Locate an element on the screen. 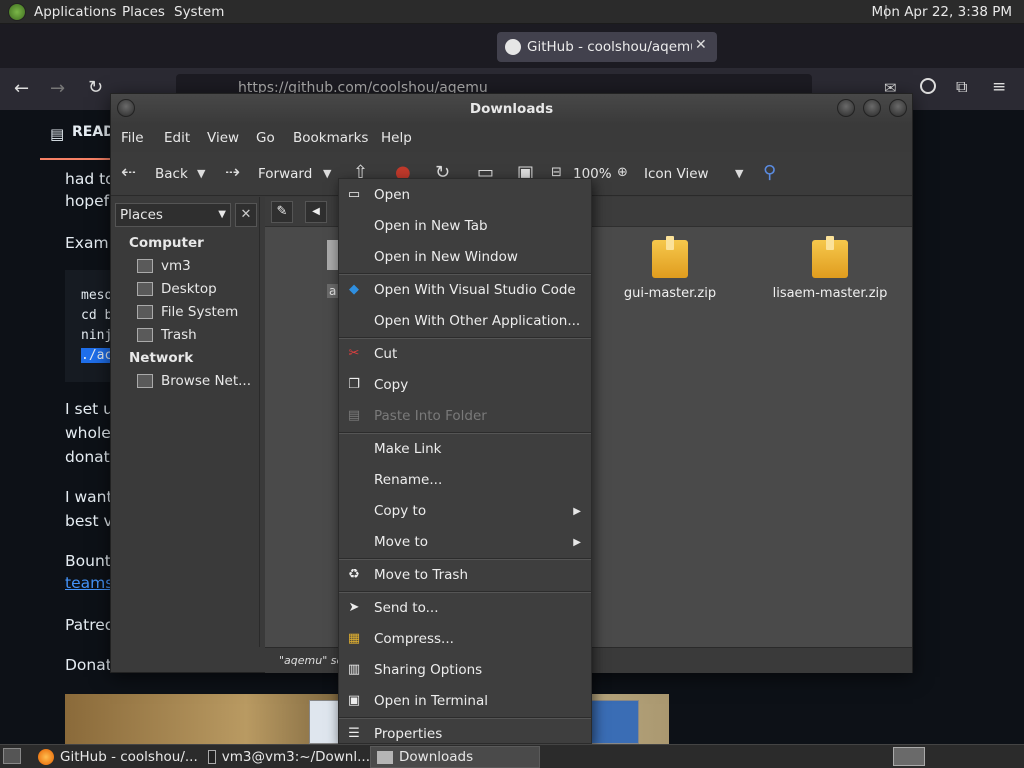 This screenshot has height=768, width=1024. sidebar-item-desktop: Desktop is located at coordinates (177, 289).